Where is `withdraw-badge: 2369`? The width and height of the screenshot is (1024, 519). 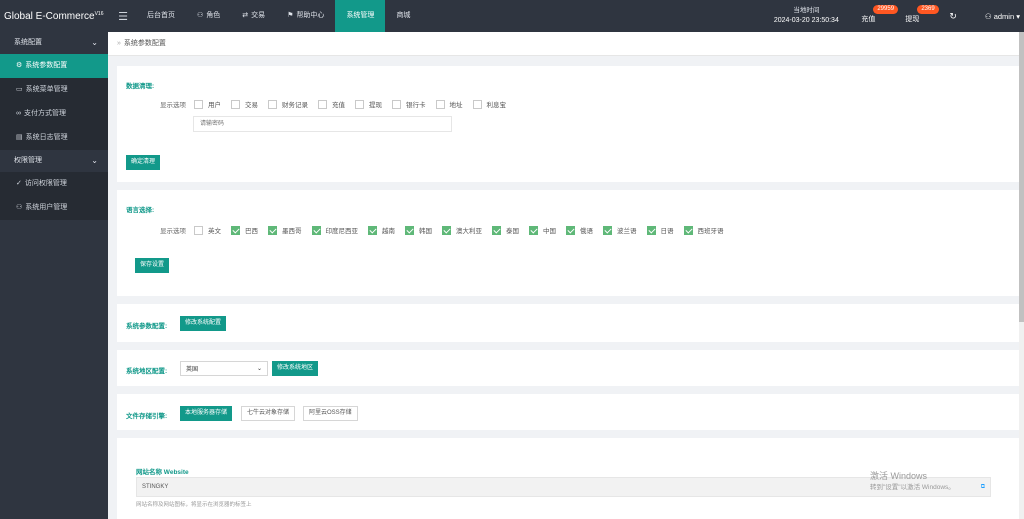 withdraw-badge: 2369 is located at coordinates (928, 9).